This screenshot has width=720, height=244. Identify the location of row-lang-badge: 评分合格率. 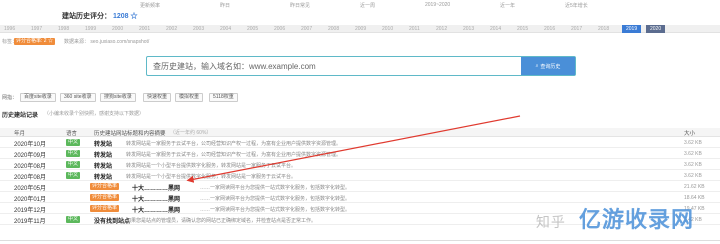
(105, 208).